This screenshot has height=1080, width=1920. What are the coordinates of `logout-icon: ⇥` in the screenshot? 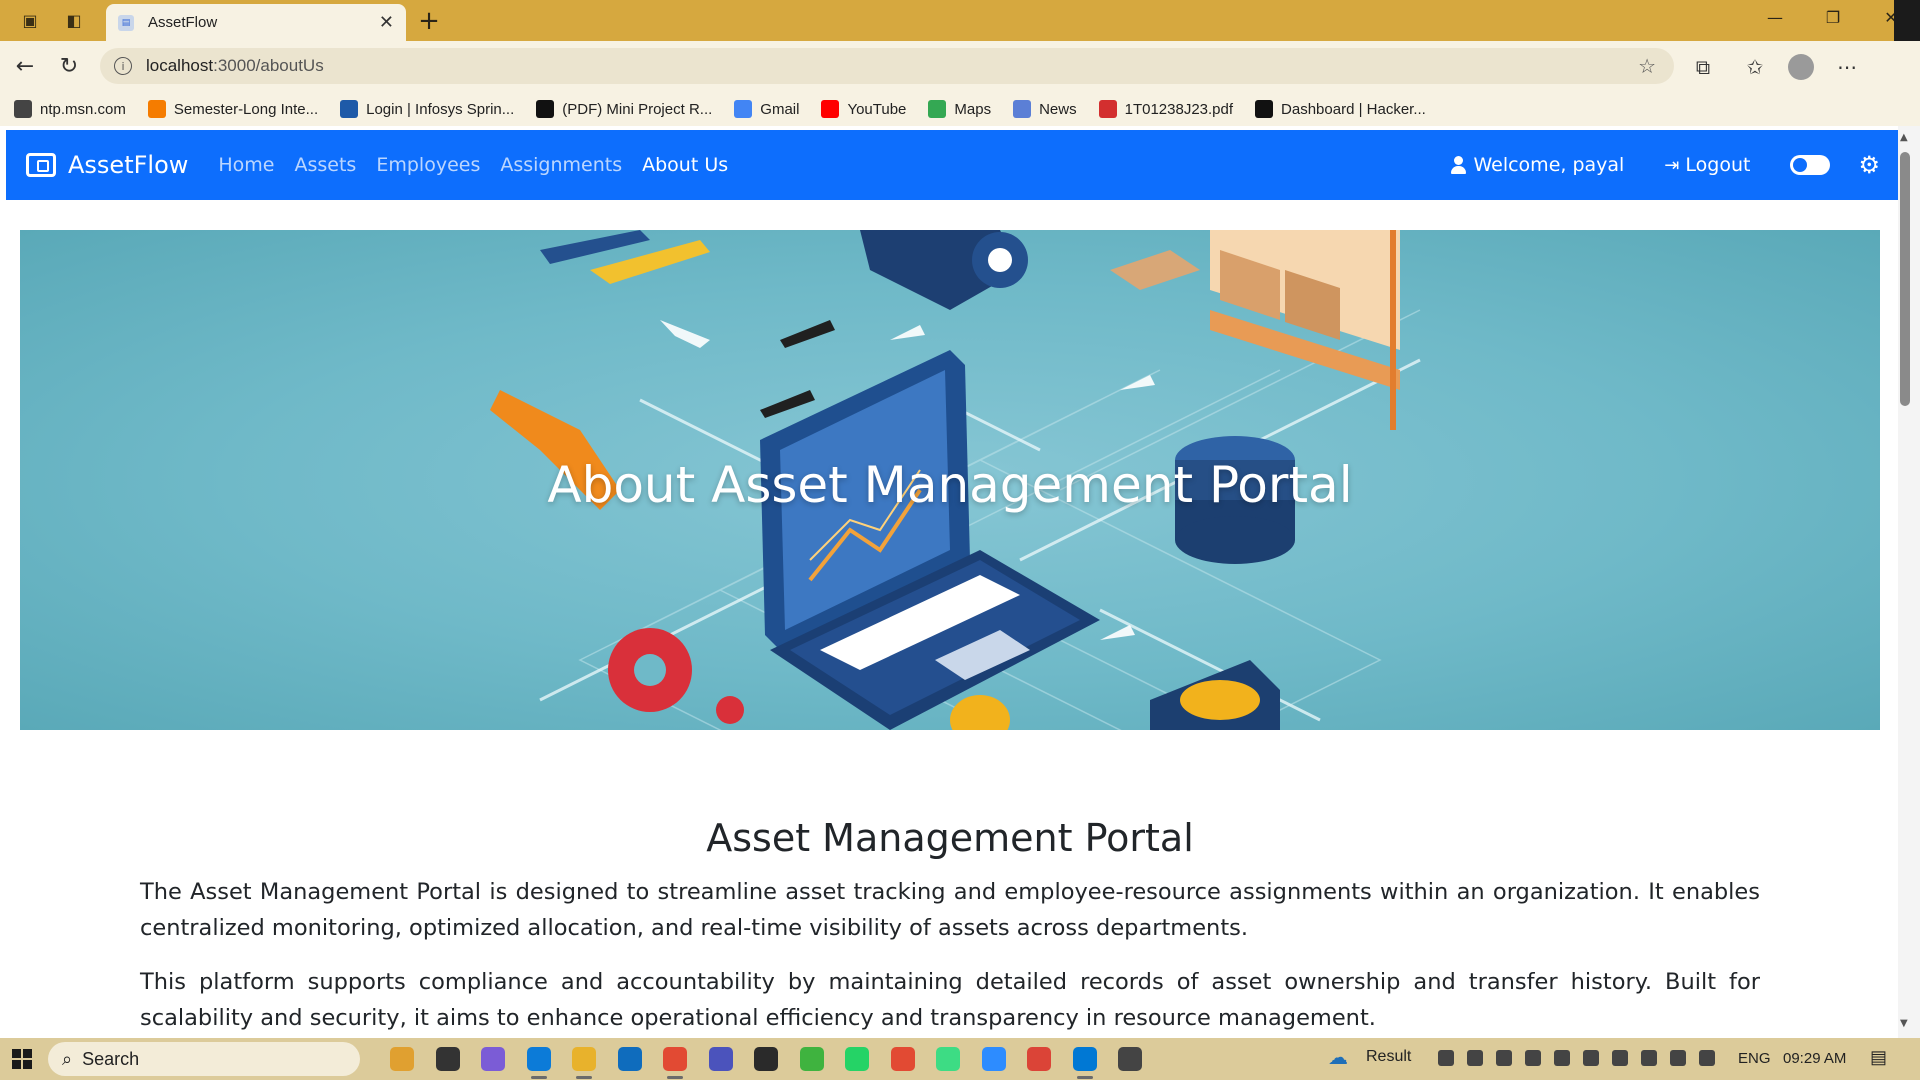 It's located at (1672, 165).